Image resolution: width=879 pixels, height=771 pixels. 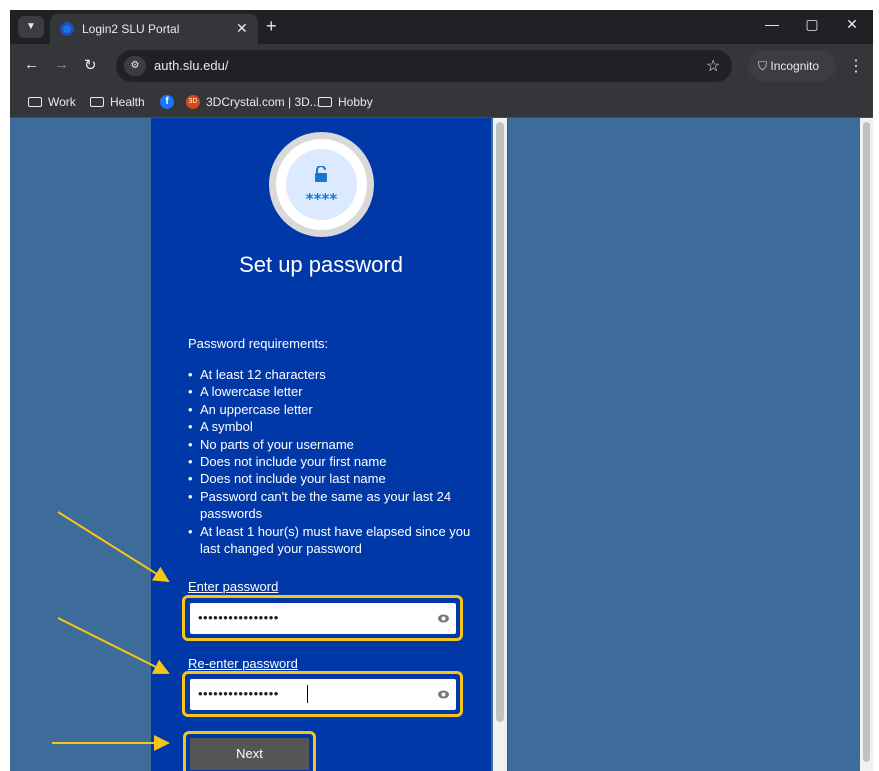 What do you see at coordinates (333, 445) in the screenshot?
I see `requirement-item: No parts of your username` at bounding box center [333, 445].